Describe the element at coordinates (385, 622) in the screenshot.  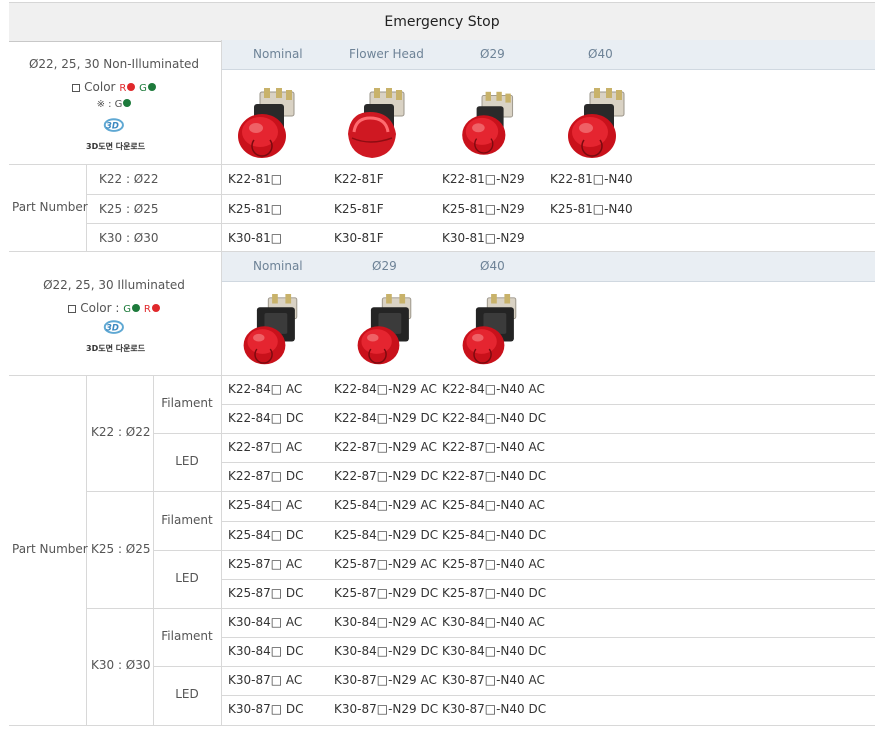
I see `part-number: K30-84□-N29 AC` at that location.